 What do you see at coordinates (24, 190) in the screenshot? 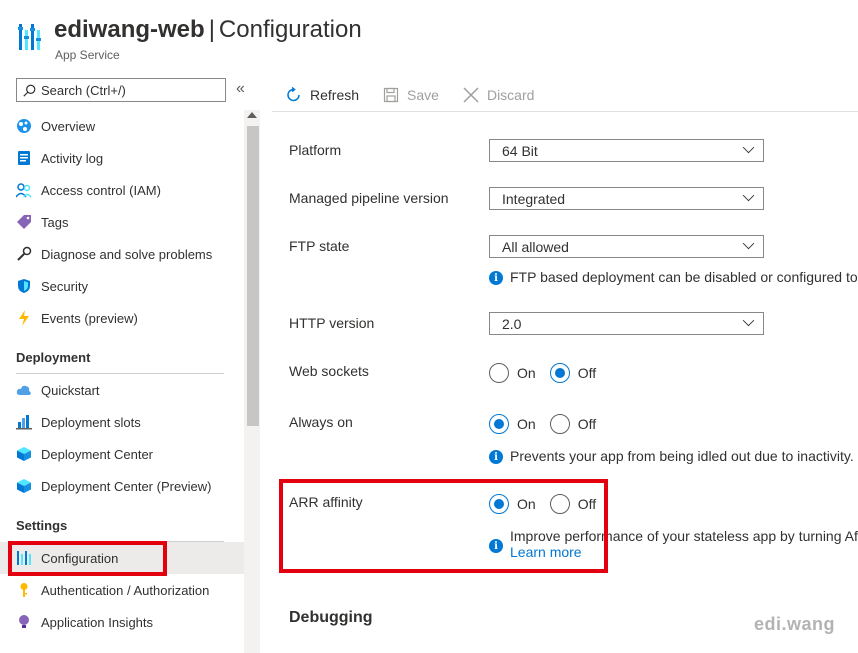
I see `iam-icon` at bounding box center [24, 190].